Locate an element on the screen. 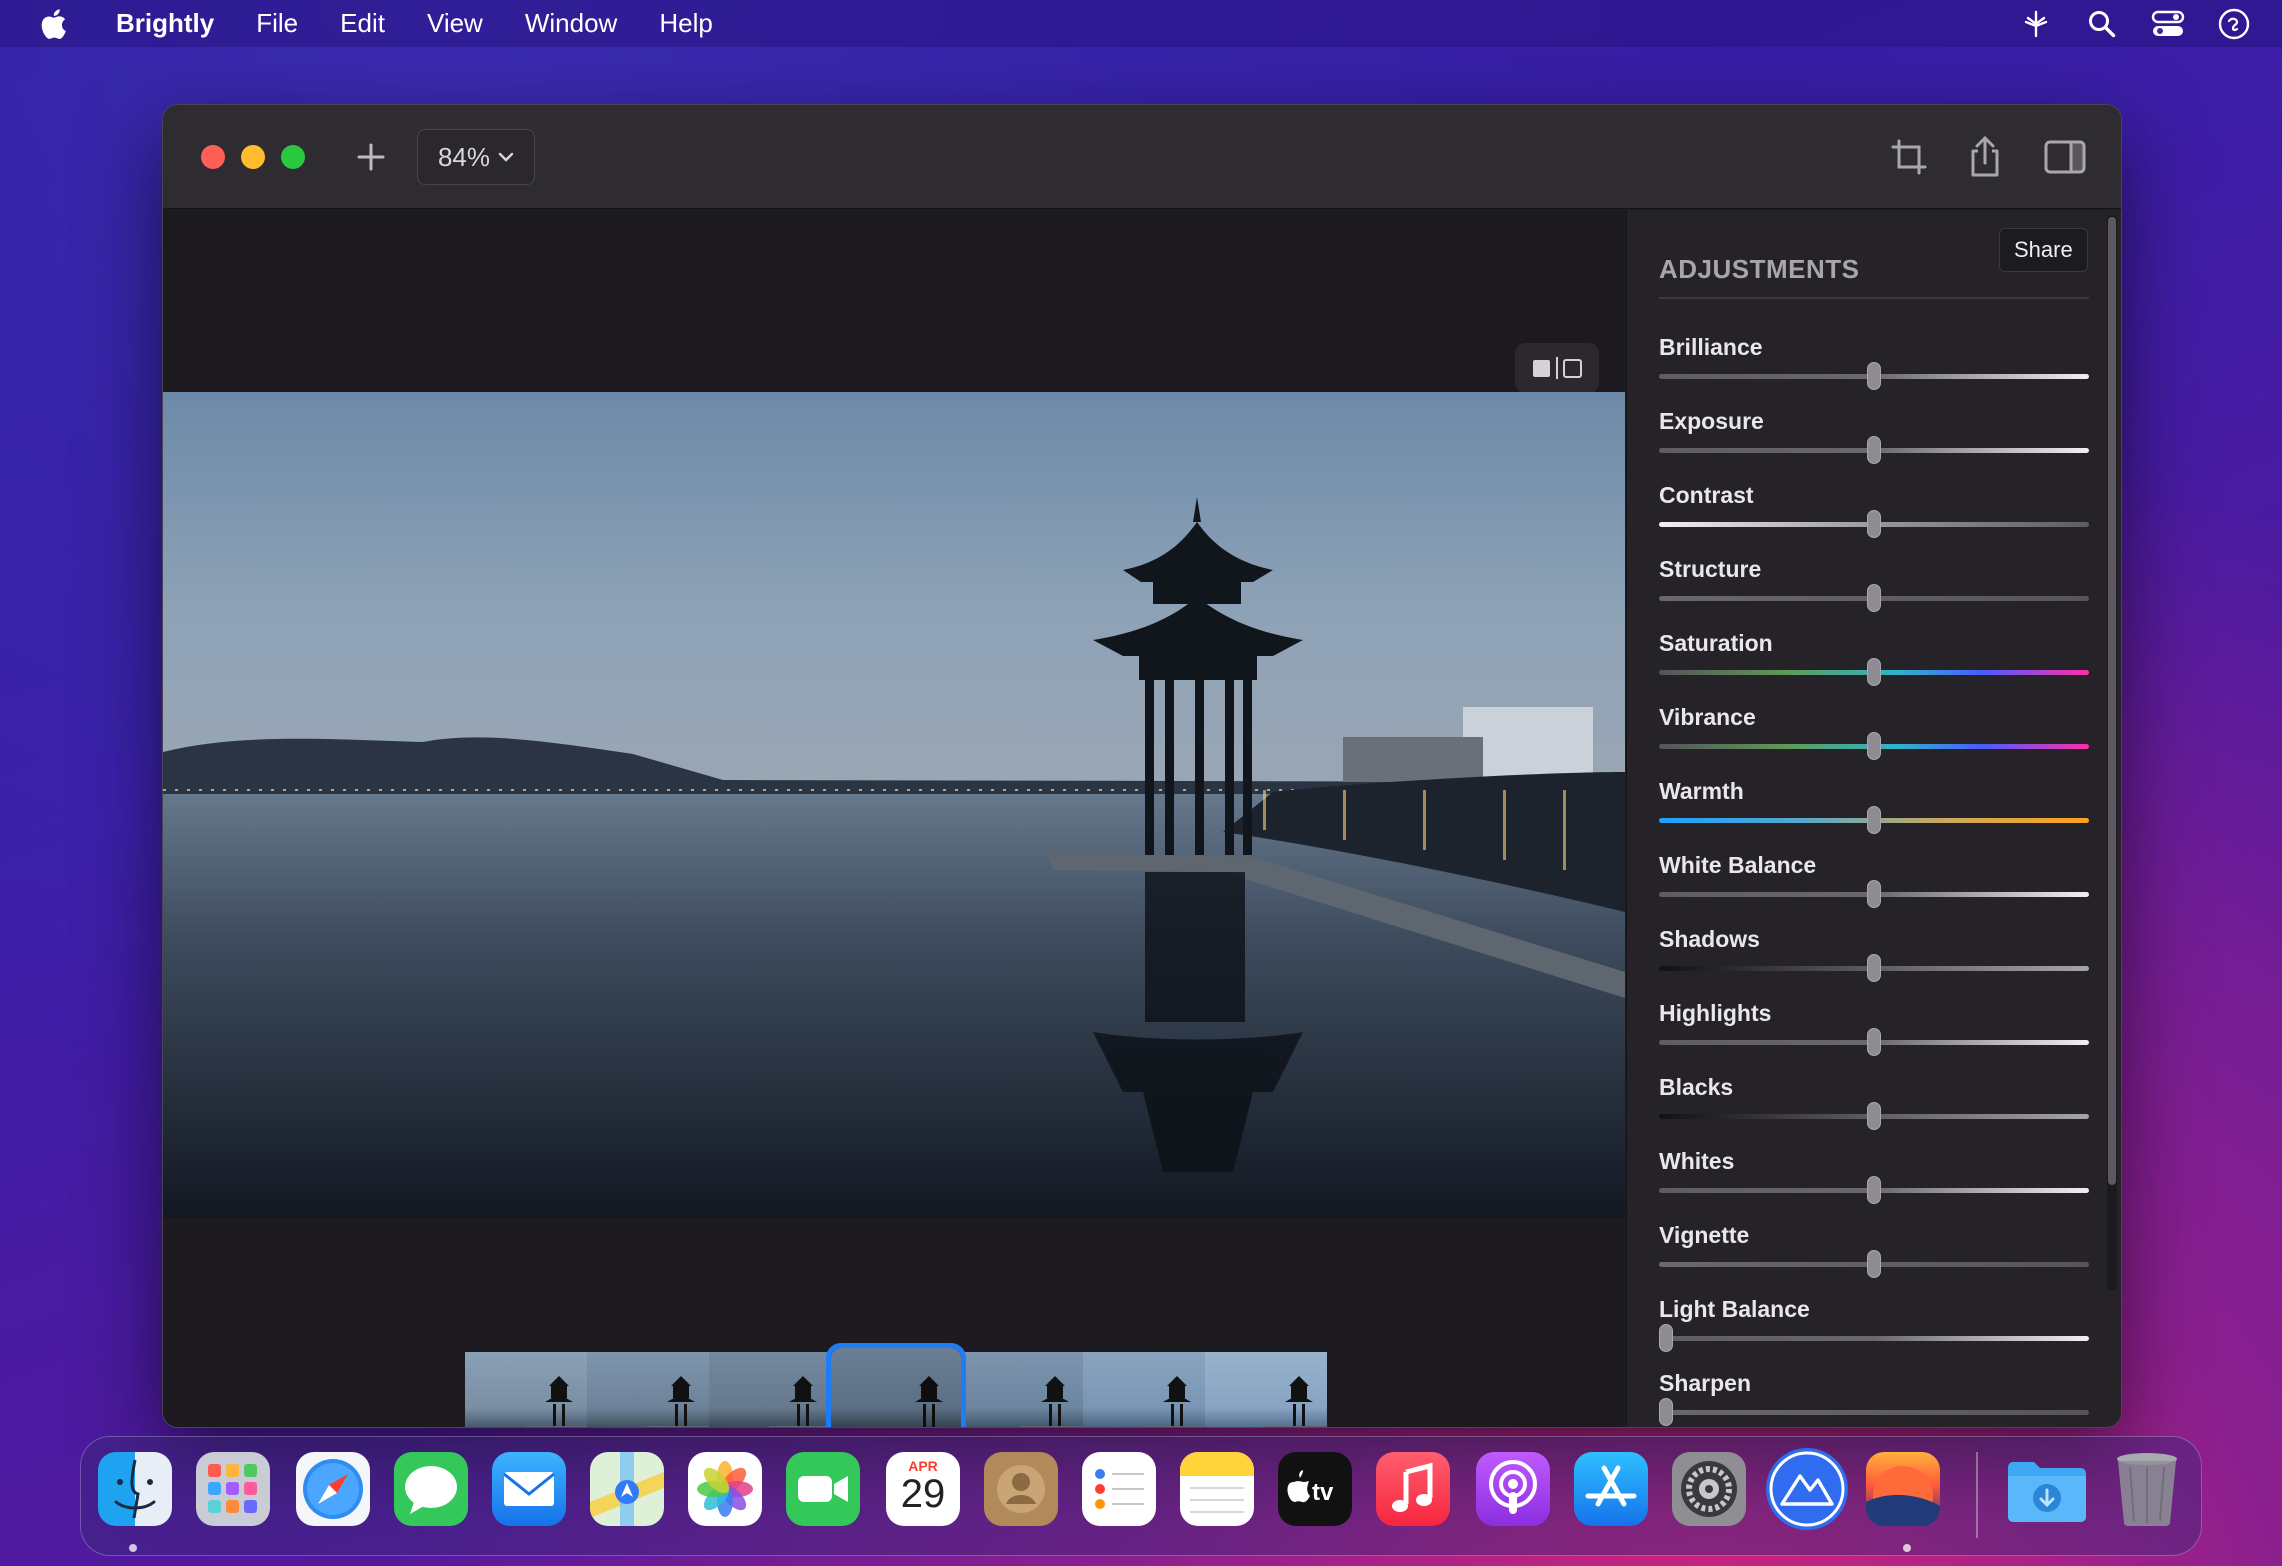 The width and height of the screenshot is (2282, 1566). control-center-icon is located at coordinates (2168, 24).